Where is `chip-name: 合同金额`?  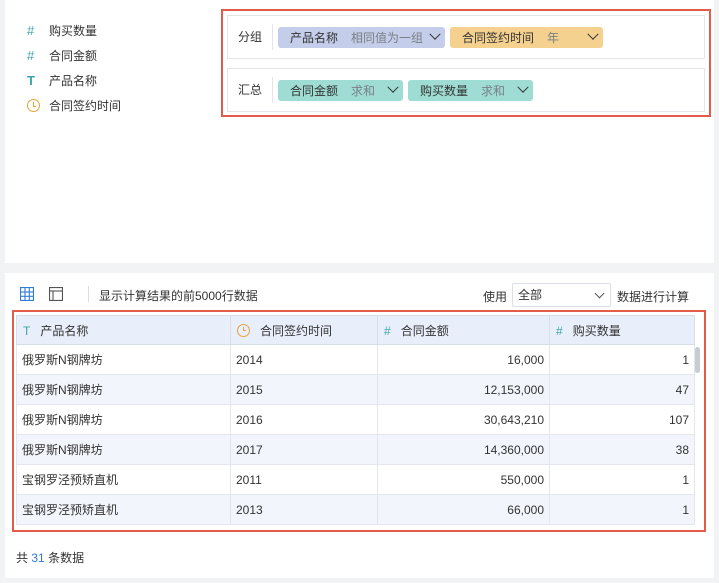 chip-name: 合同金额 is located at coordinates (314, 90).